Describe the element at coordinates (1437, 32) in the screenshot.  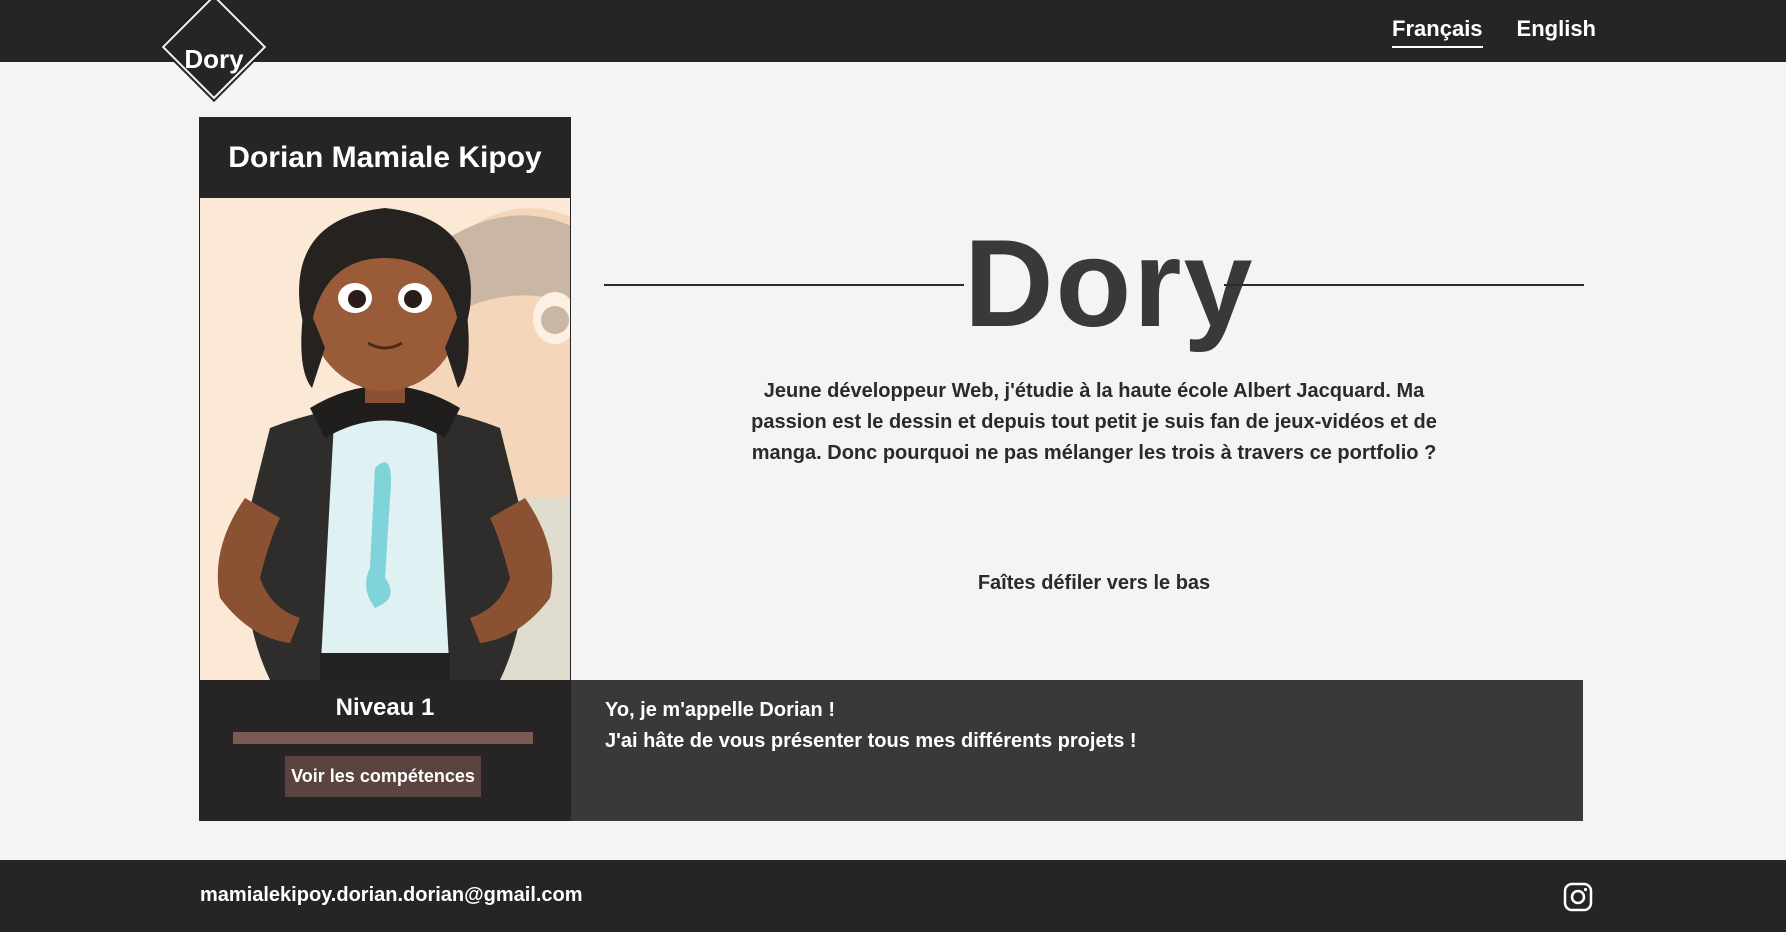
I see `lang-link-french: Français` at that location.